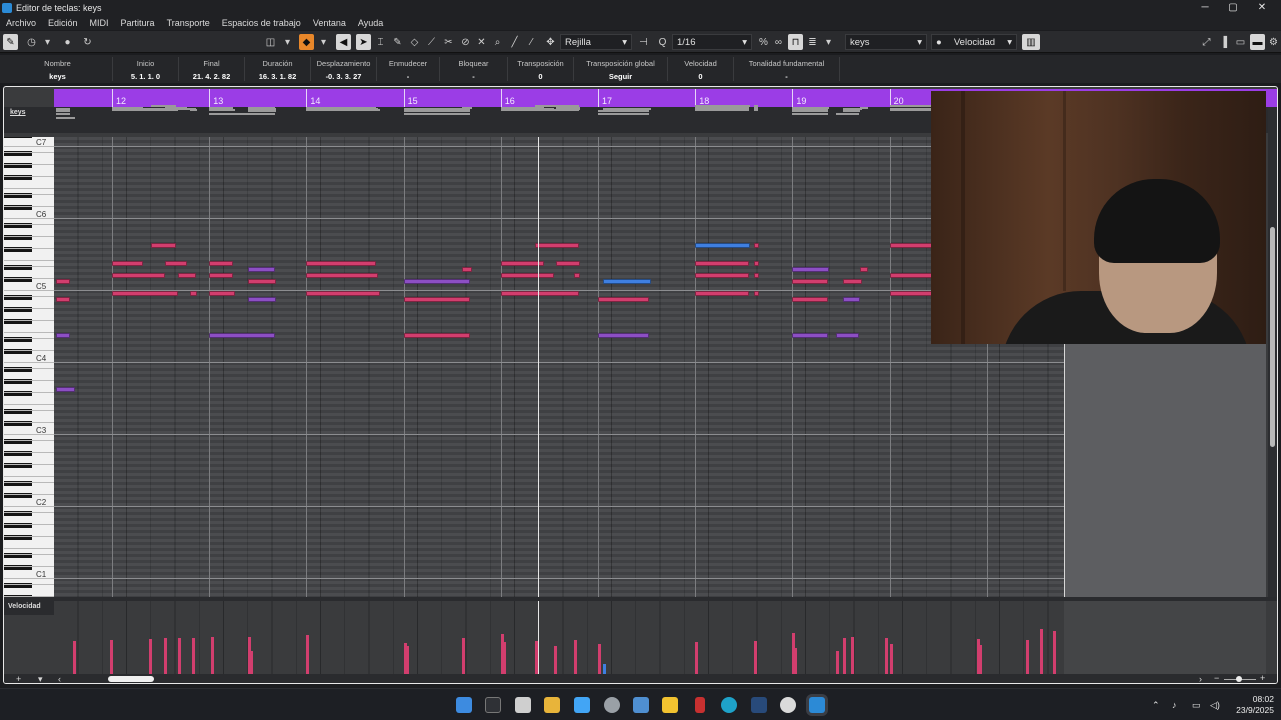 This screenshot has height=720, width=1281. What do you see at coordinates (145, 76) in the screenshot?
I see `info-value: 5. 1. 1. 0` at bounding box center [145, 76].